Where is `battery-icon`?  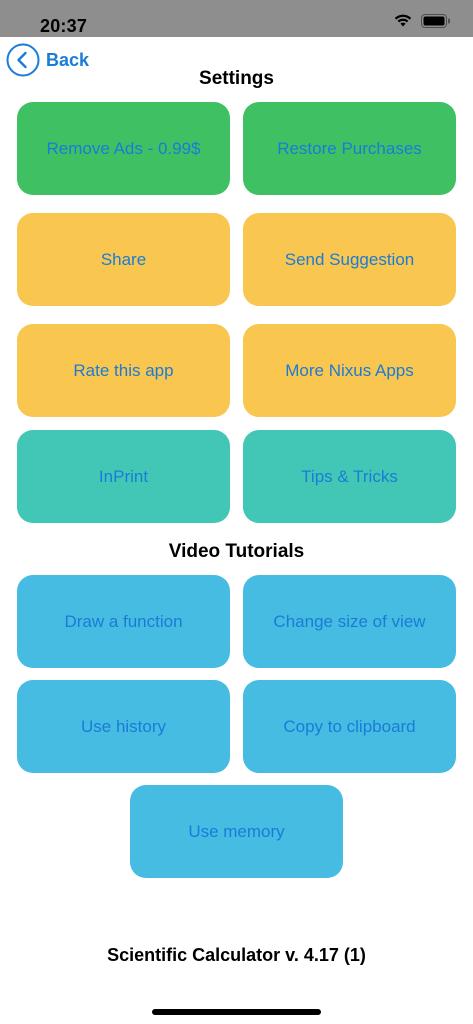 battery-icon is located at coordinates (435, 20).